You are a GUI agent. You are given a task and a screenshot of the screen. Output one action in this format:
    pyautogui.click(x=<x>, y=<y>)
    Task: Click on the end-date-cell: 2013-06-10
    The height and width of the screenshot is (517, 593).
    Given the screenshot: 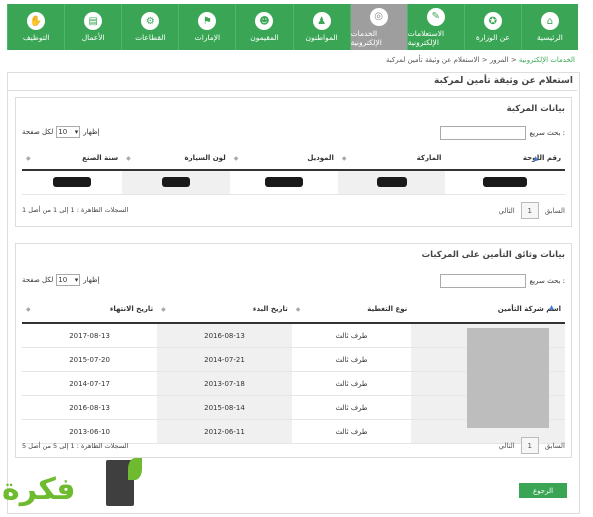 What is the action you would take?
    pyautogui.click(x=90, y=431)
    